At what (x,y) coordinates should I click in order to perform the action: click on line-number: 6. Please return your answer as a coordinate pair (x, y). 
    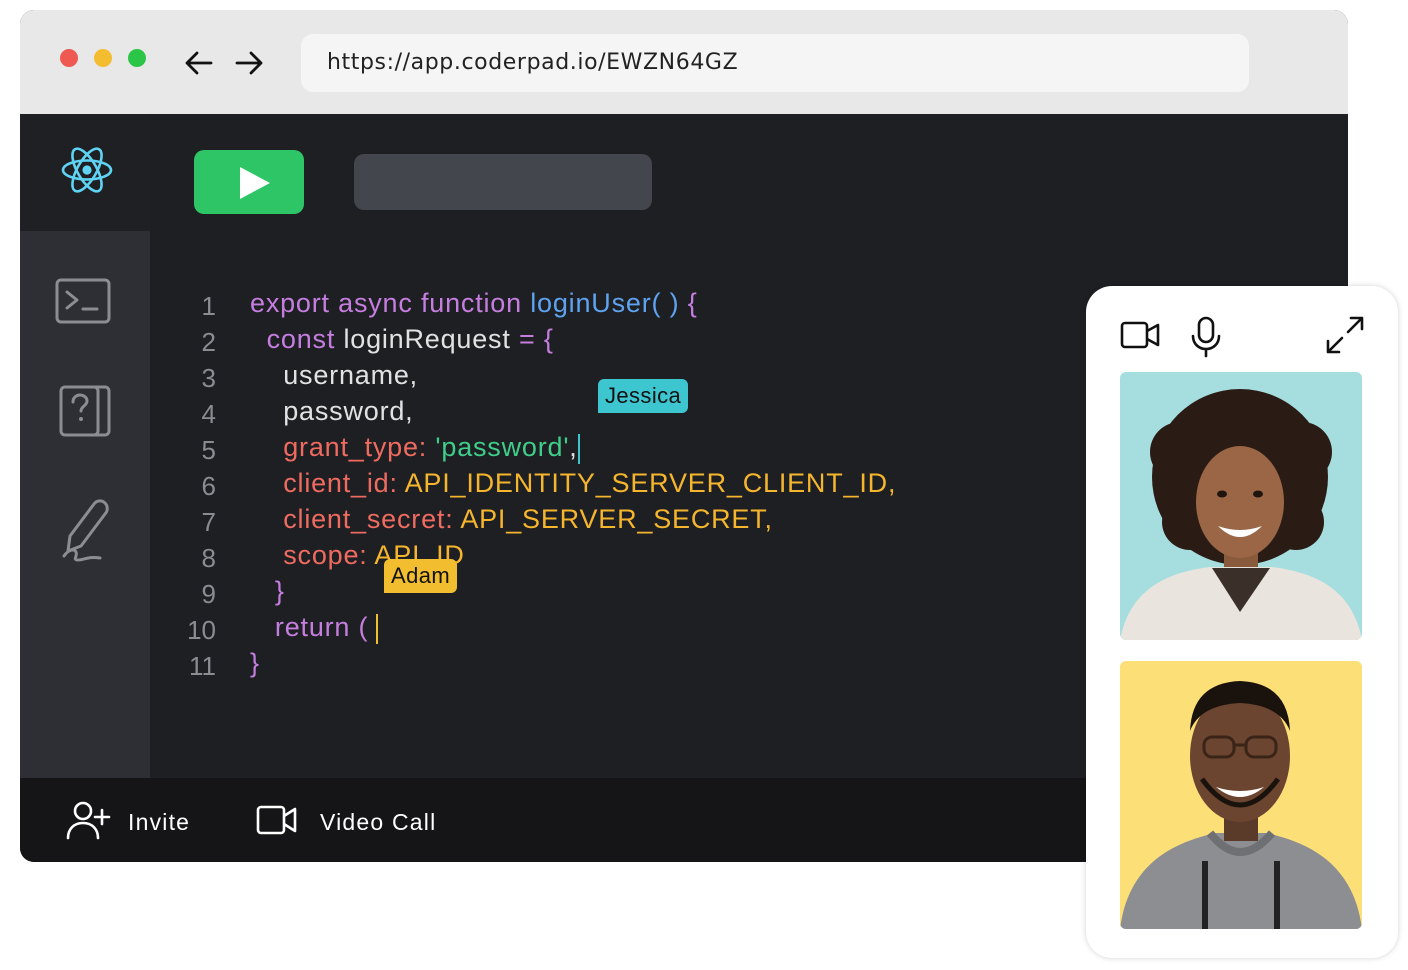
    Looking at the image, I should click on (208, 486).